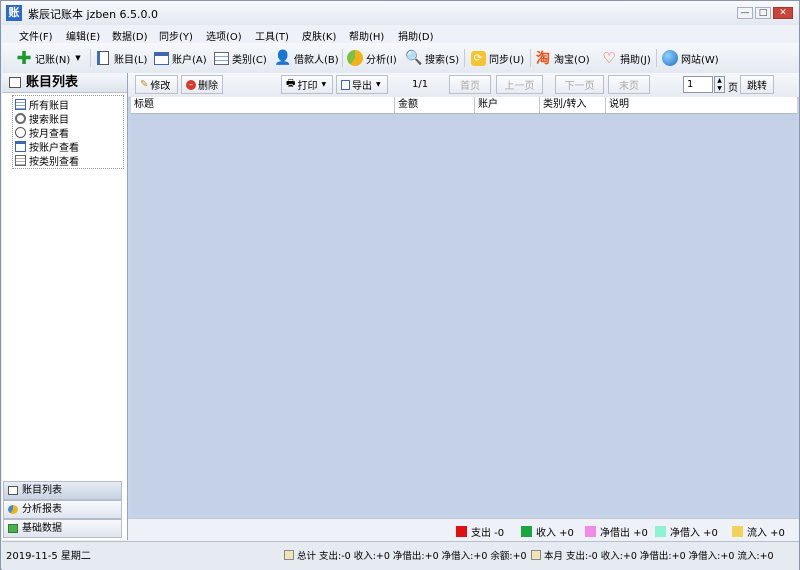 The width and height of the screenshot is (800, 570). What do you see at coordinates (543, 59) in the screenshot?
I see `taobao-icon: 淘` at bounding box center [543, 59].